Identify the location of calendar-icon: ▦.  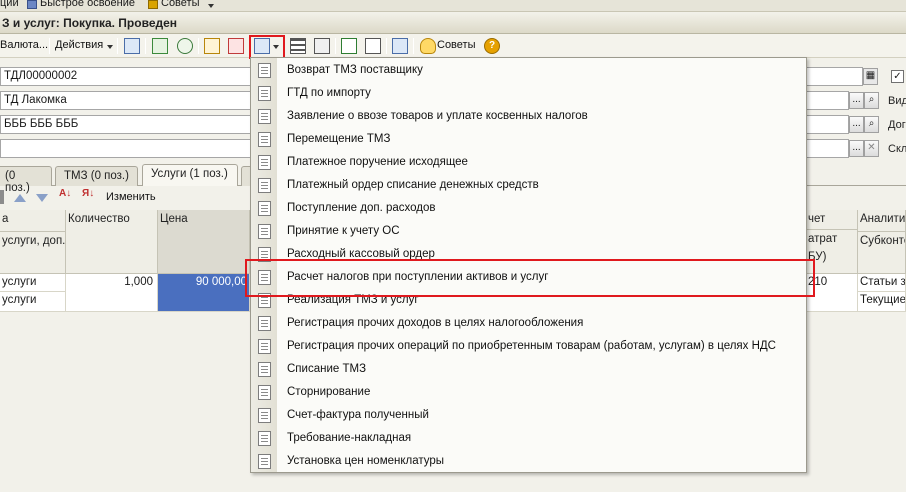
(870, 76).